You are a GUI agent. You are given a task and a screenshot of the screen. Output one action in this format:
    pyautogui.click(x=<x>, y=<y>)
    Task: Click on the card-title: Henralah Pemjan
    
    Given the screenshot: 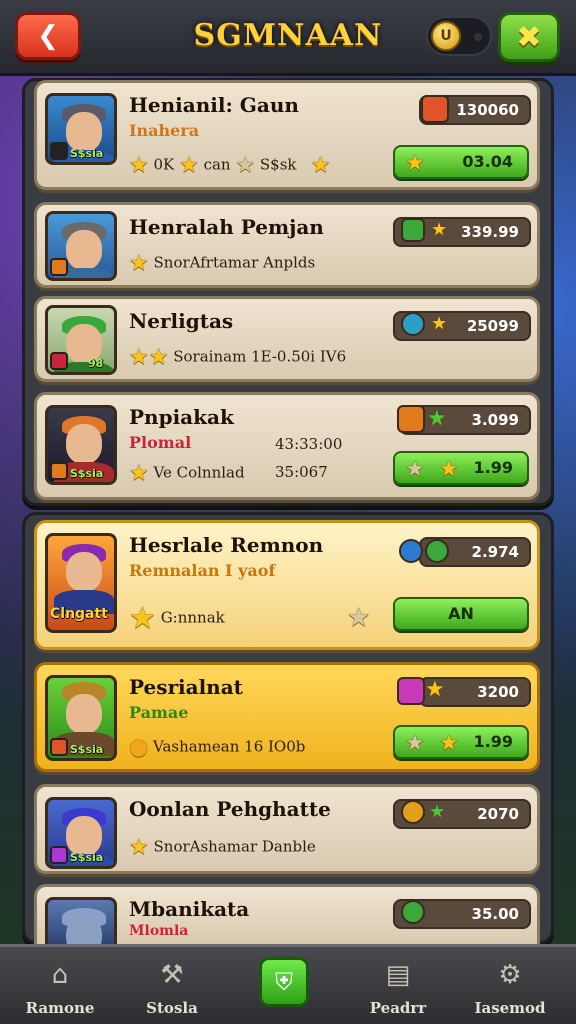 What is the action you would take?
    pyautogui.click(x=226, y=227)
    